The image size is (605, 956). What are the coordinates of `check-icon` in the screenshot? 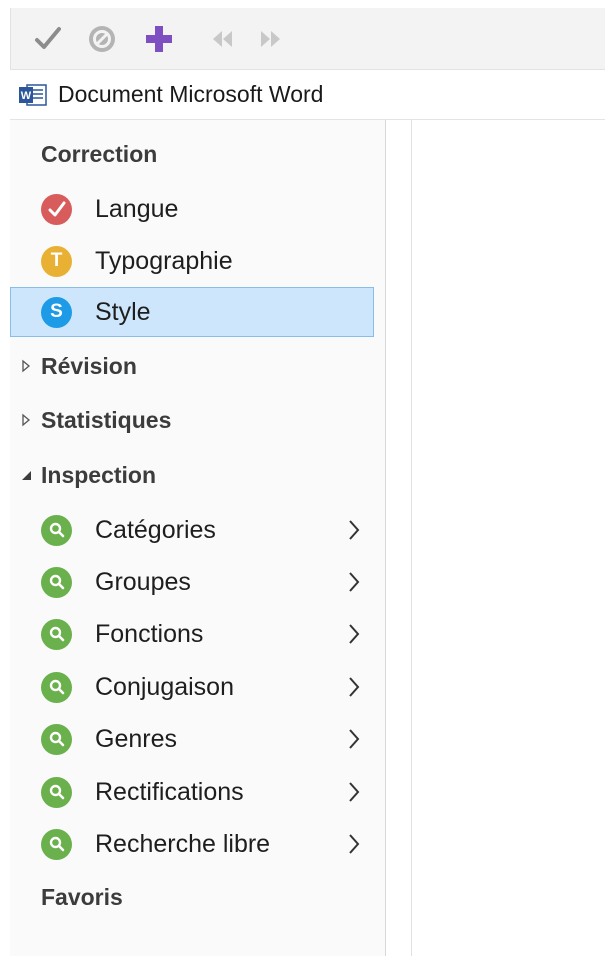 It's located at (48, 38).